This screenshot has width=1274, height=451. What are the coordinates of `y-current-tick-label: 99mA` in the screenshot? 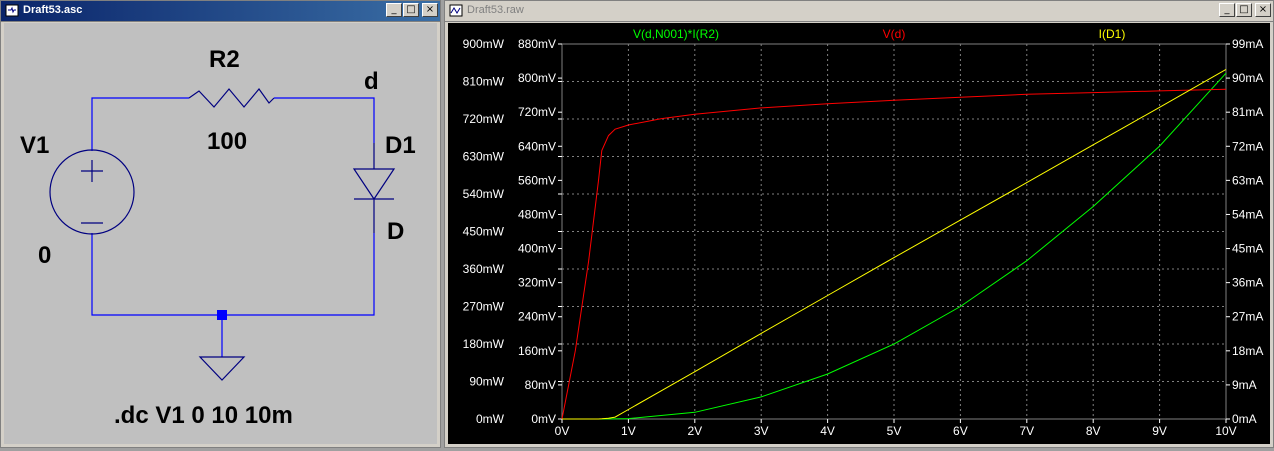 It's located at (1247, 44).